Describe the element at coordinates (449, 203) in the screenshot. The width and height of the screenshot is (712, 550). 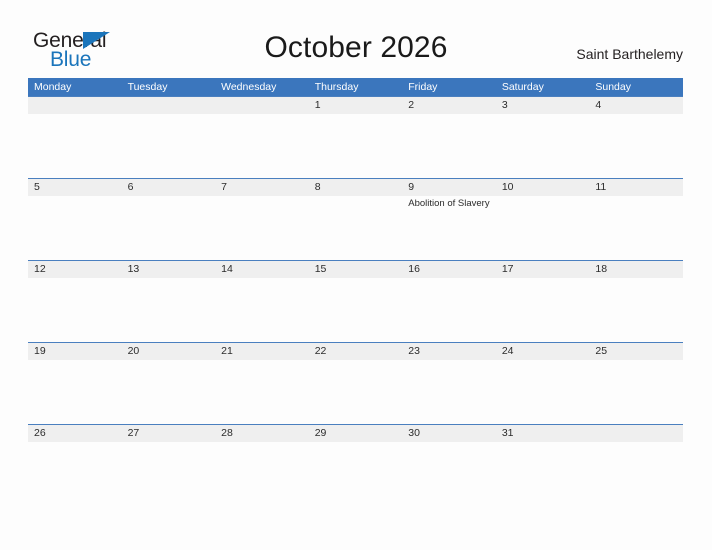
I see `event-text: Abolition of Slavery` at that location.